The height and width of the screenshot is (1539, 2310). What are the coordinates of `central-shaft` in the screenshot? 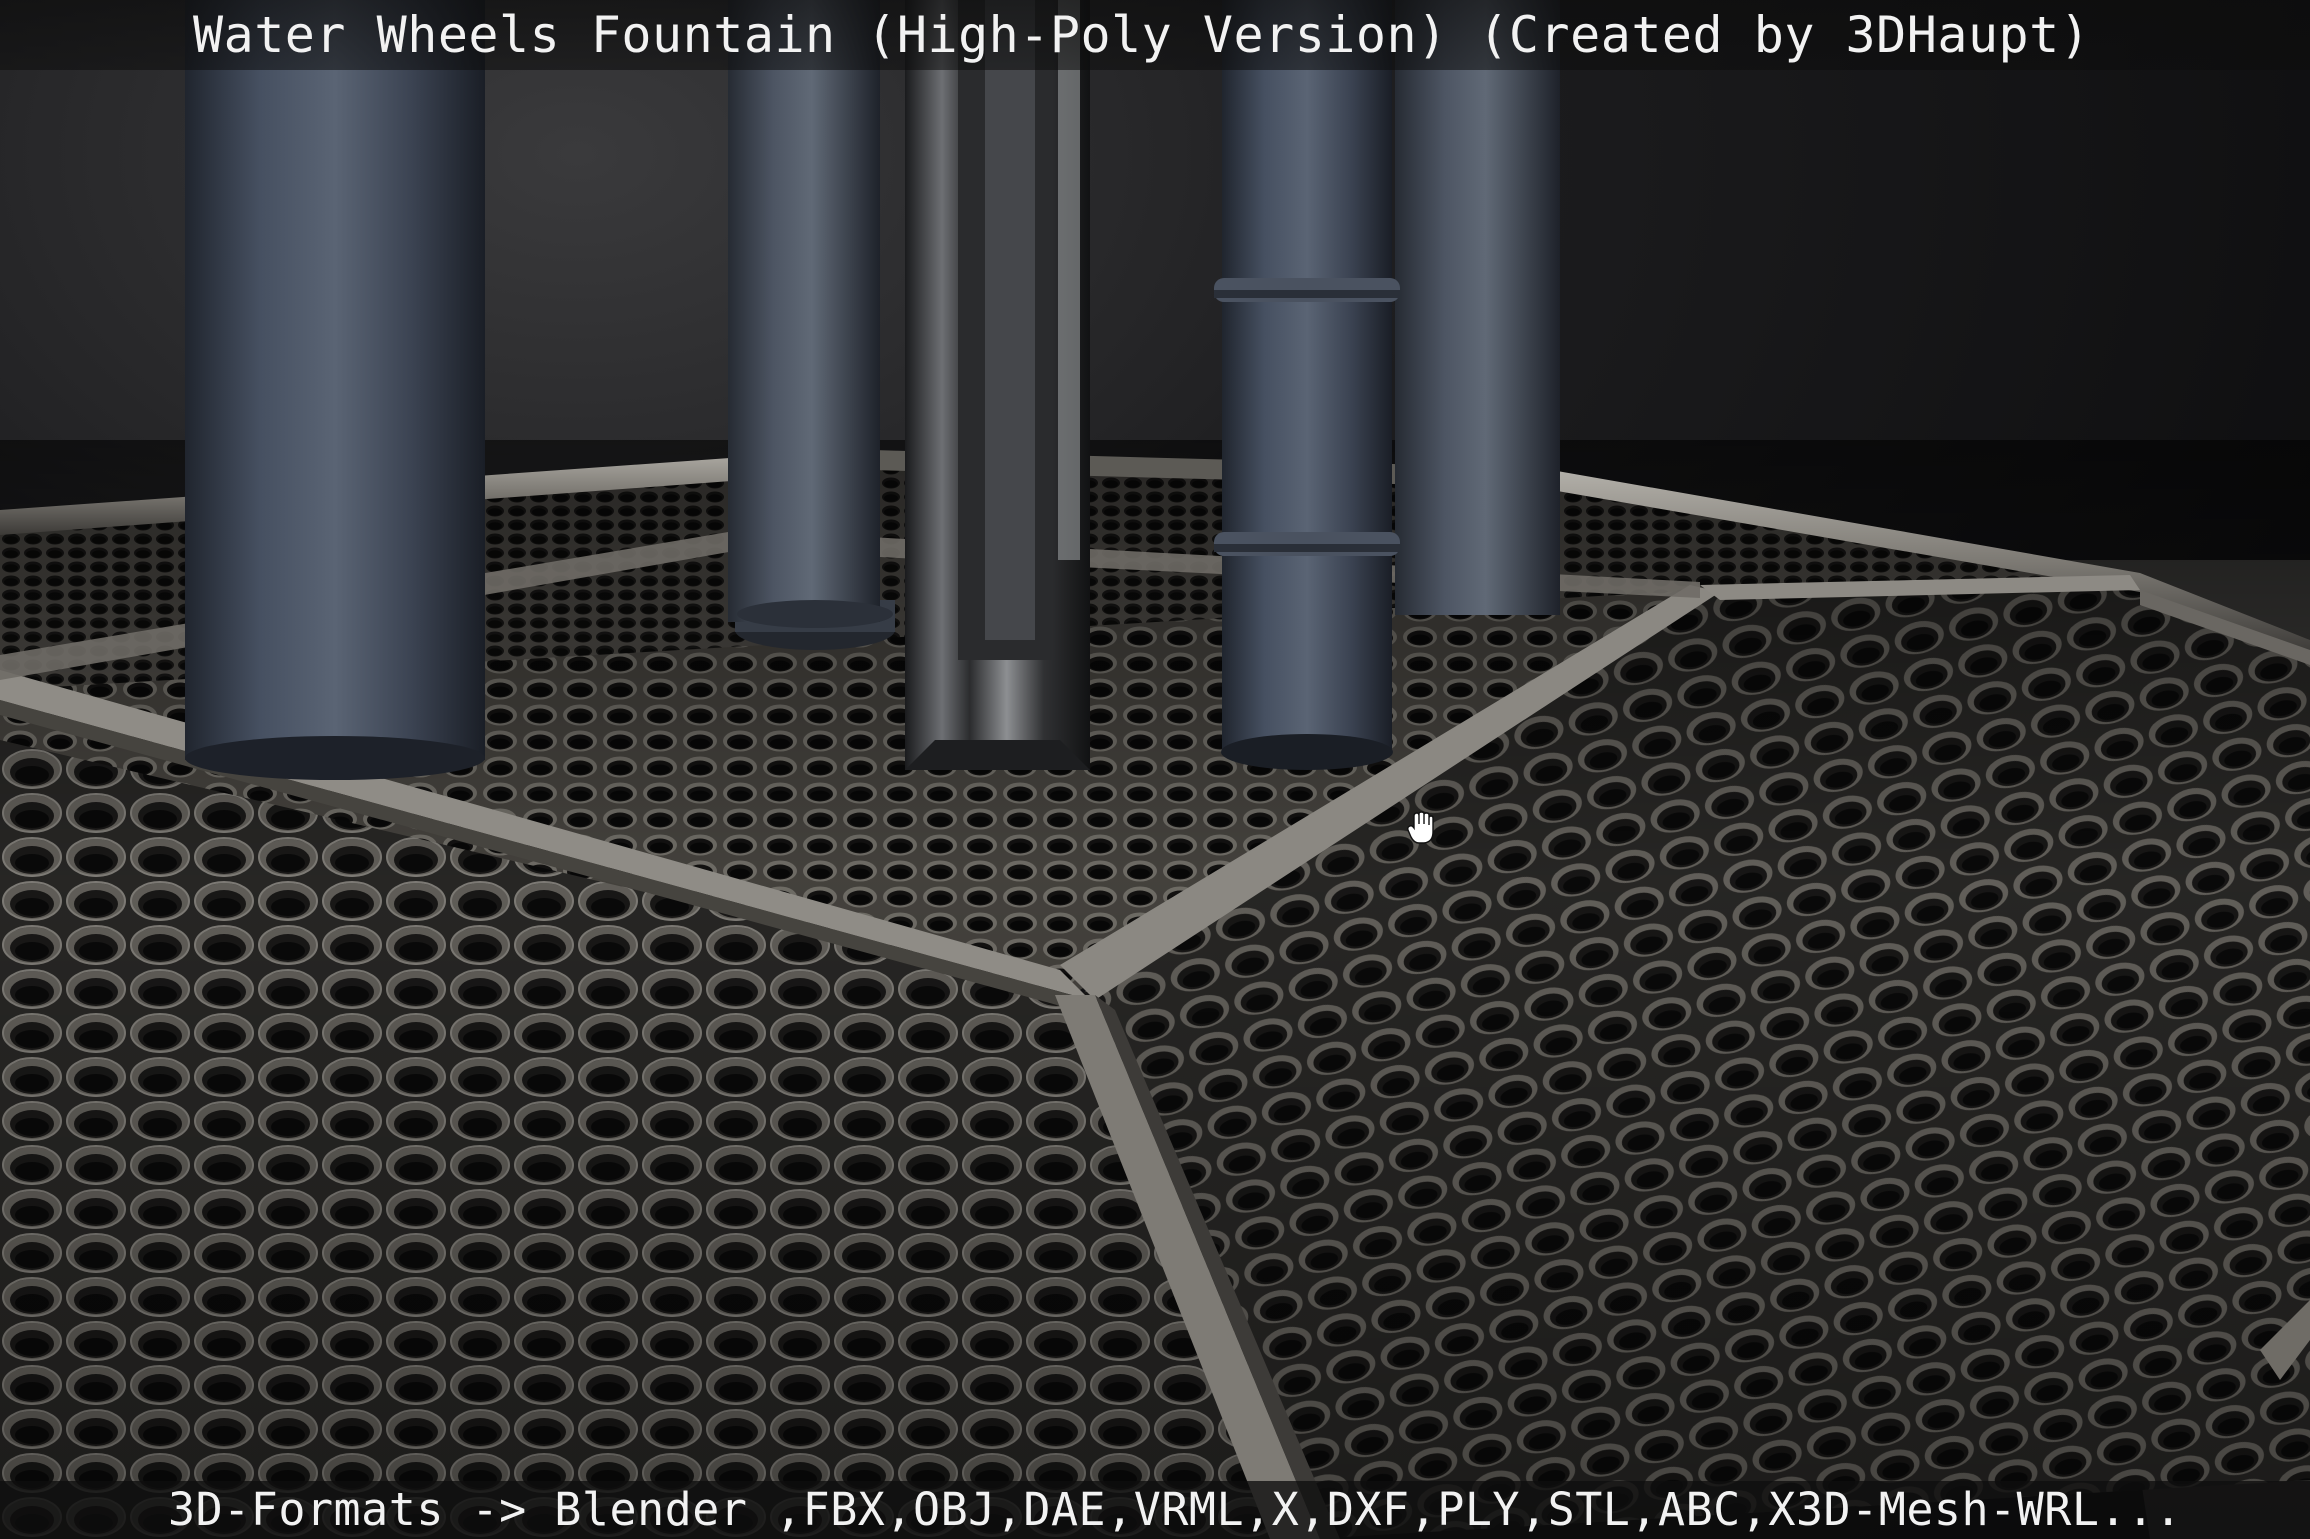 It's located at (997, 385).